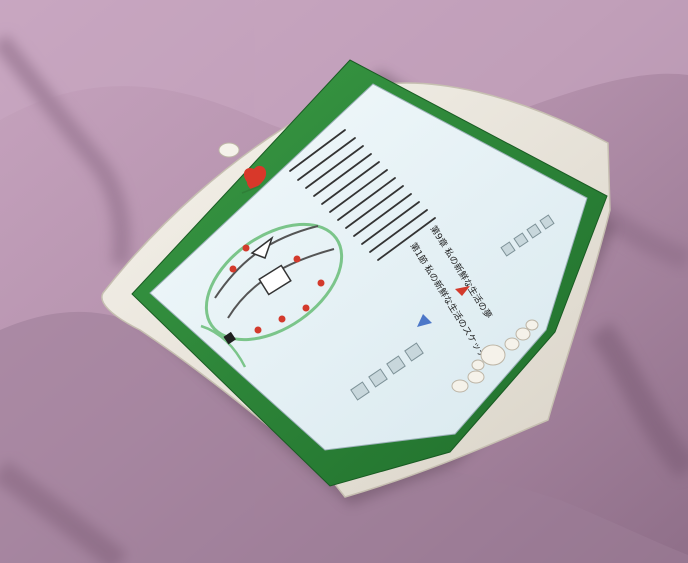 This screenshot has height=563, width=688. Describe the element at coordinates (229, 150) in the screenshot. I see `top-button` at that location.